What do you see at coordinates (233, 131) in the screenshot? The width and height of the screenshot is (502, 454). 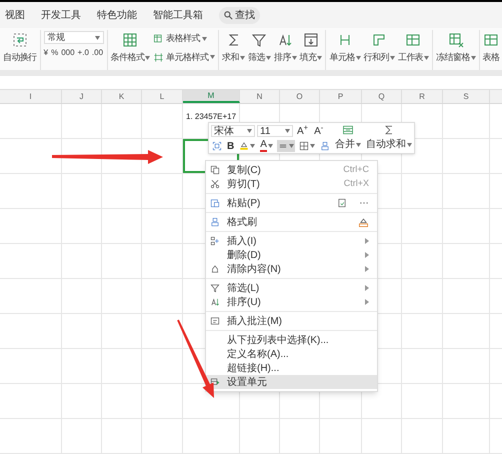 I see `font-dropdown: 宋体` at bounding box center [233, 131].